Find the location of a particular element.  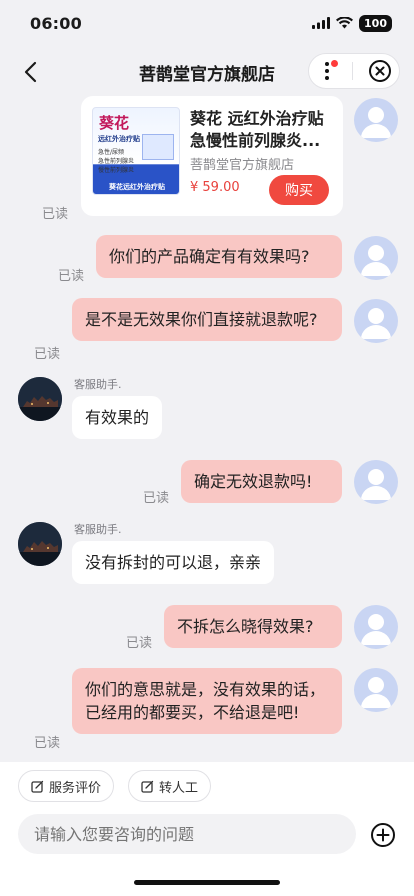

product-price: ¥ 59.00 is located at coordinates (215, 187).